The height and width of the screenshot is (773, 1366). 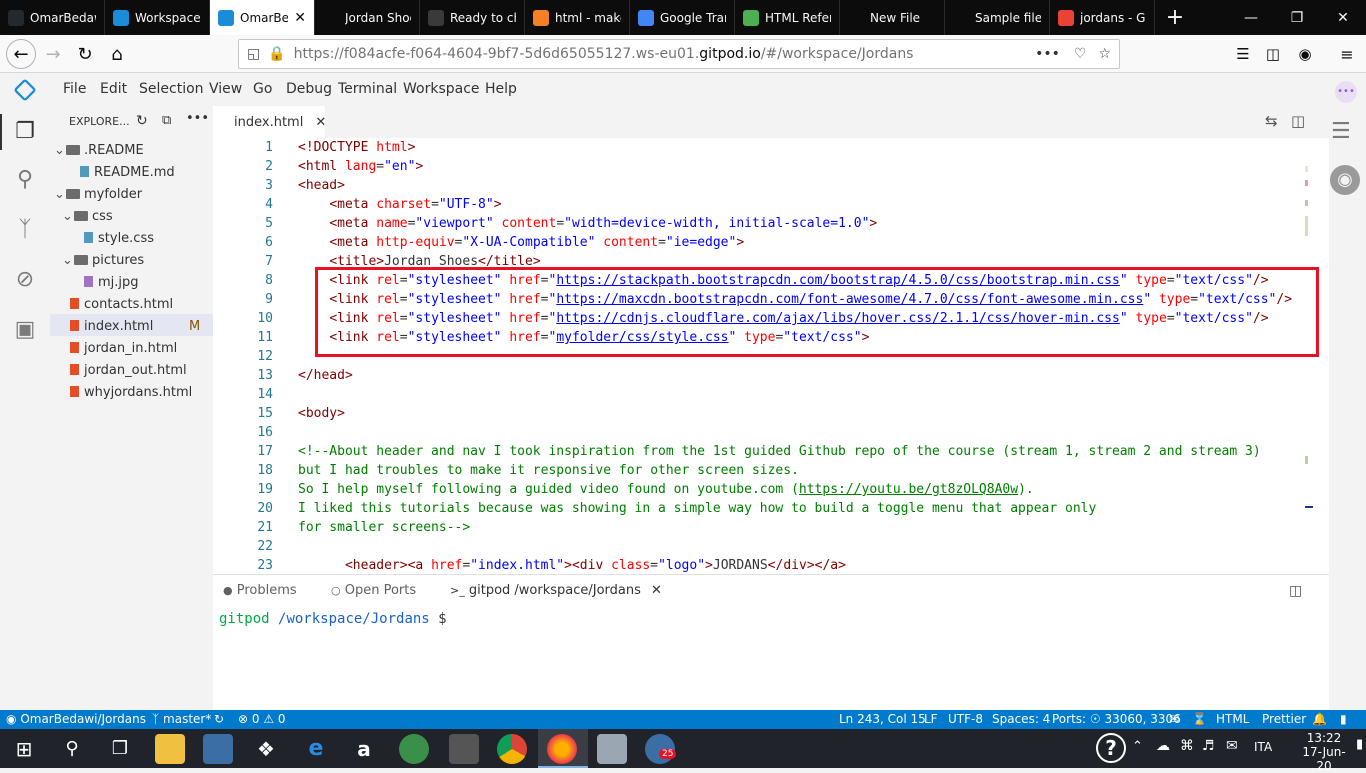 What do you see at coordinates (121, 304) in the screenshot?
I see `tree-item: contacts.html` at bounding box center [121, 304].